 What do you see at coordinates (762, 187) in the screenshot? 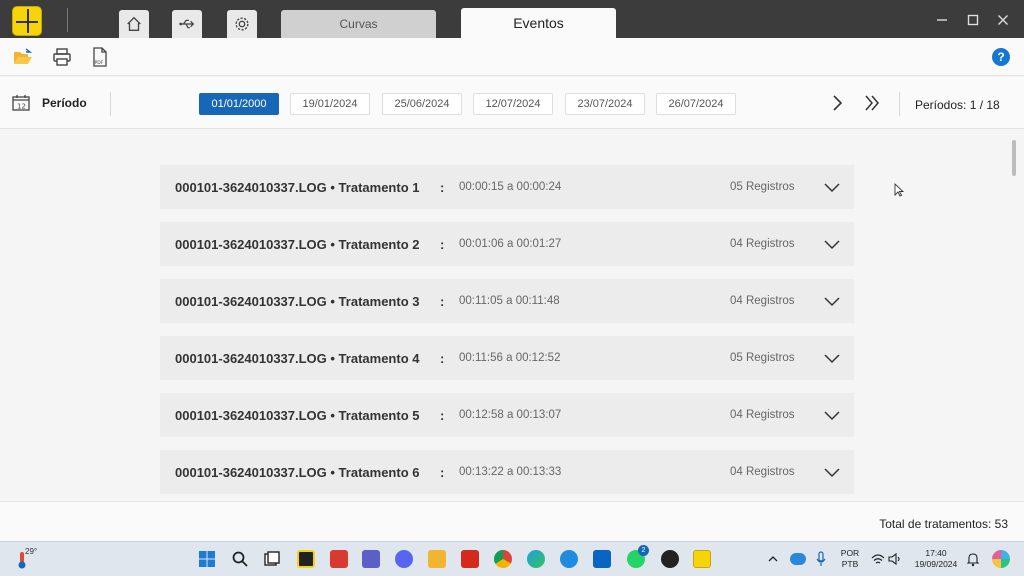
I see `event-record-count: 05 Registros` at bounding box center [762, 187].